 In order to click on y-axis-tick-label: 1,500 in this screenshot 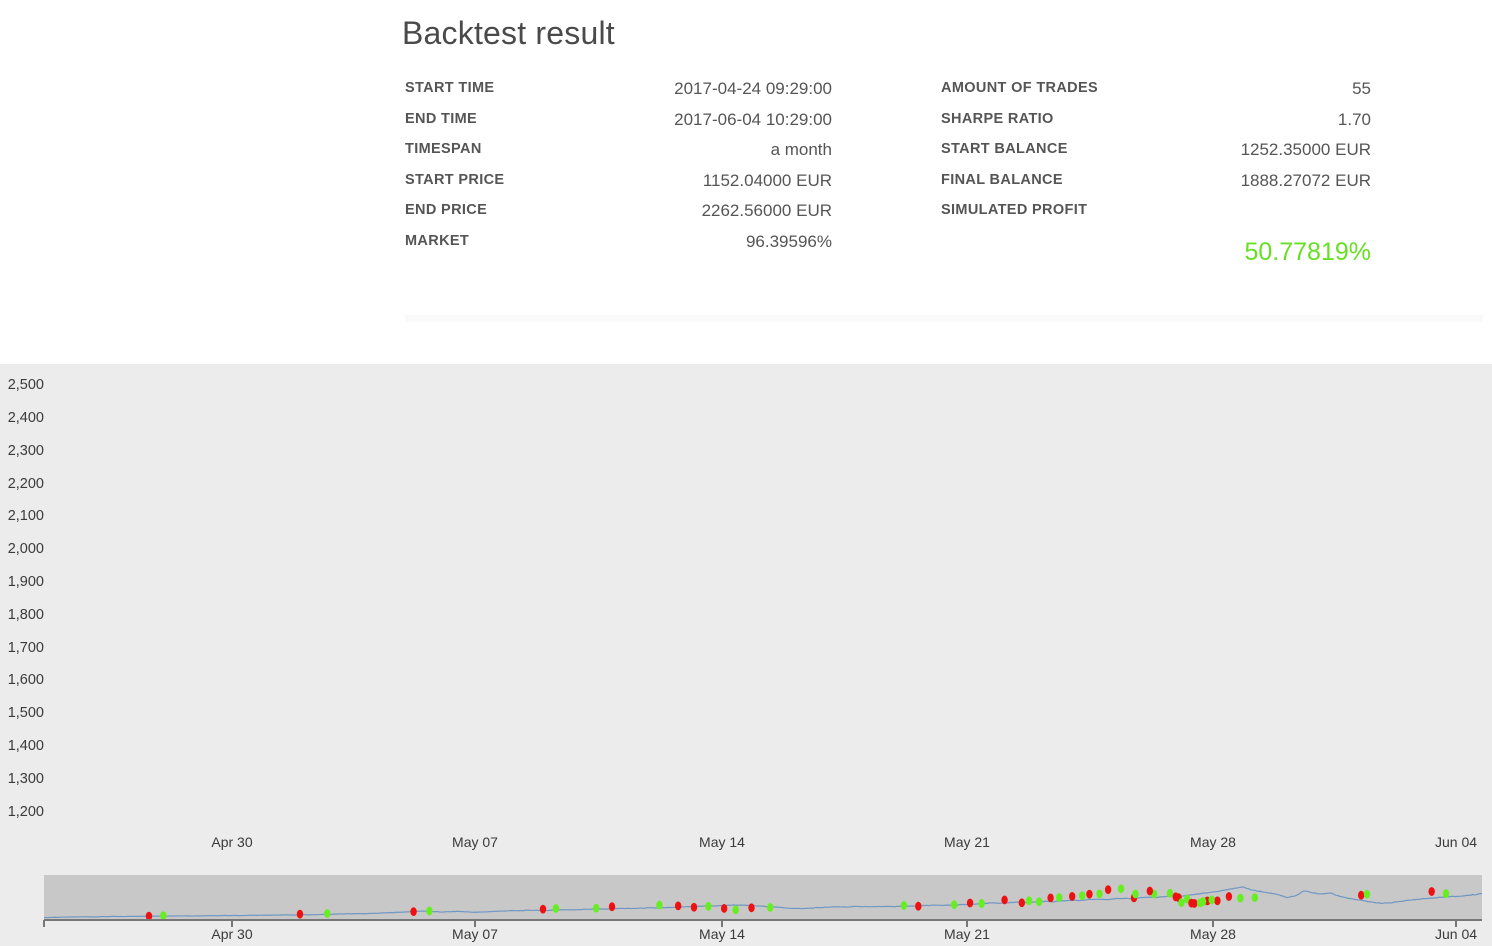, I will do `click(25, 713)`.